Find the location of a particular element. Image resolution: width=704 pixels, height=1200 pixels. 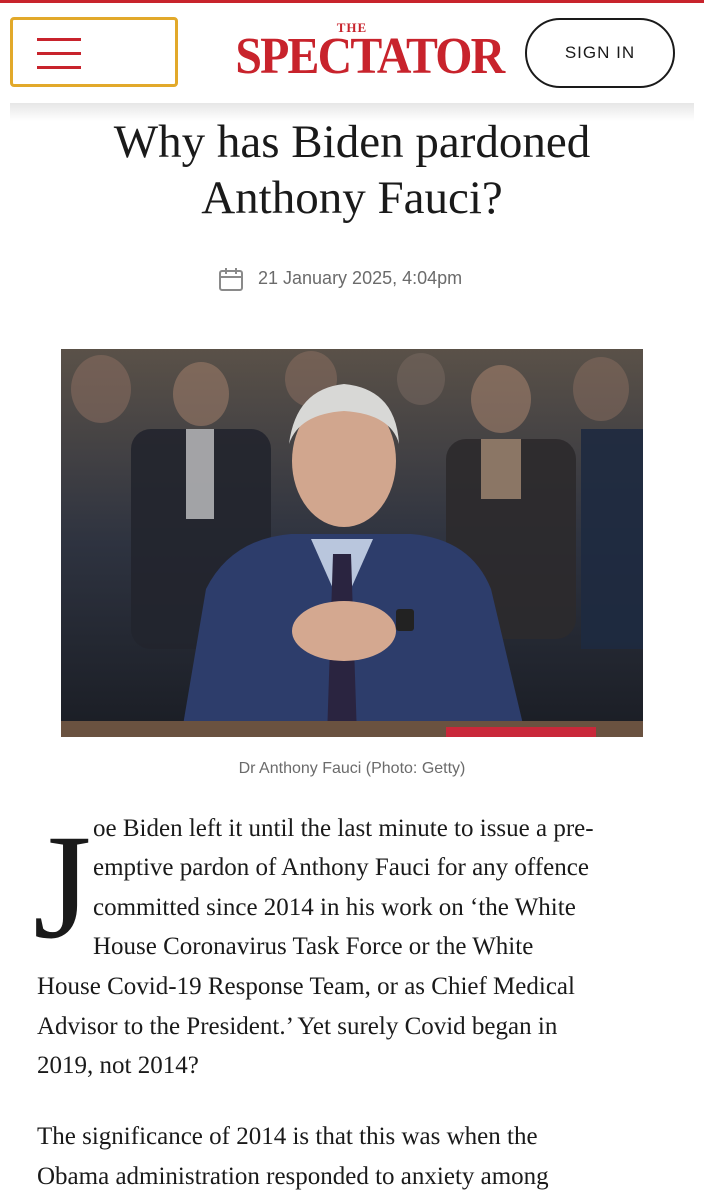

menu-button is located at coordinates (94, 52).